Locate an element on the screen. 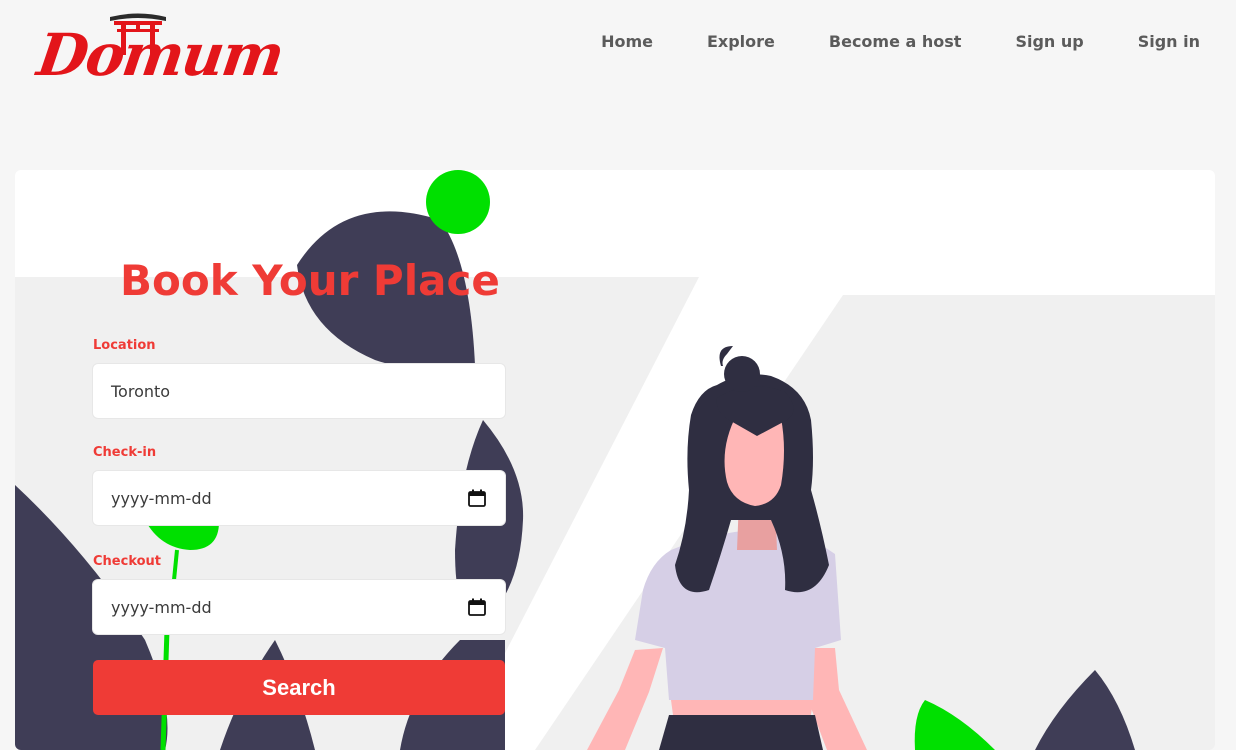 The width and height of the screenshot is (1236, 750). checkin-date-input: yyyy-mm-dd is located at coordinates (299, 498).